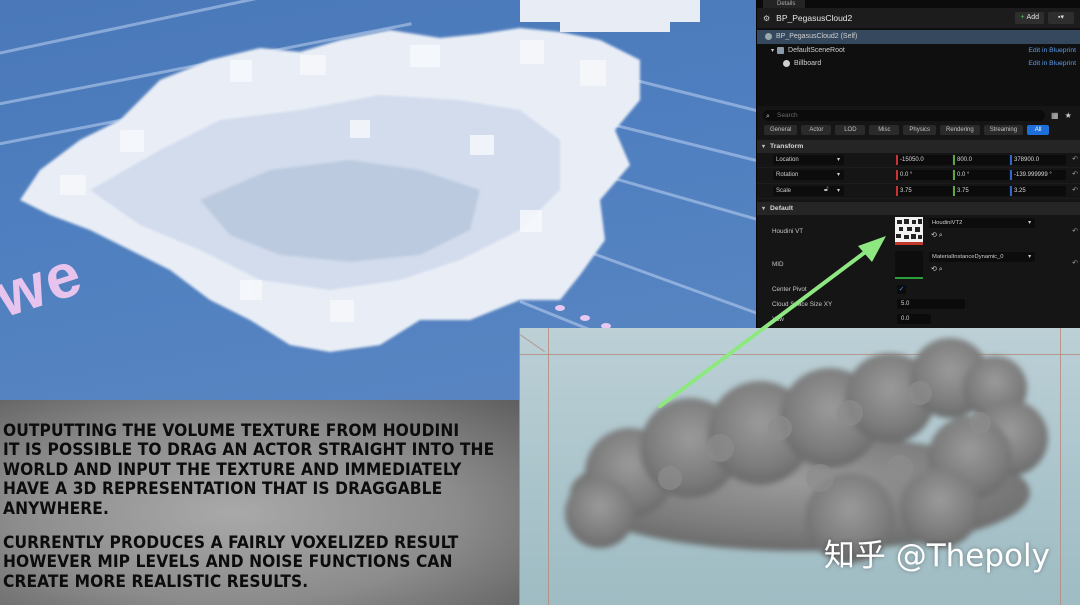  I want to click on houdini-vt-thumbnail, so click(909, 230).